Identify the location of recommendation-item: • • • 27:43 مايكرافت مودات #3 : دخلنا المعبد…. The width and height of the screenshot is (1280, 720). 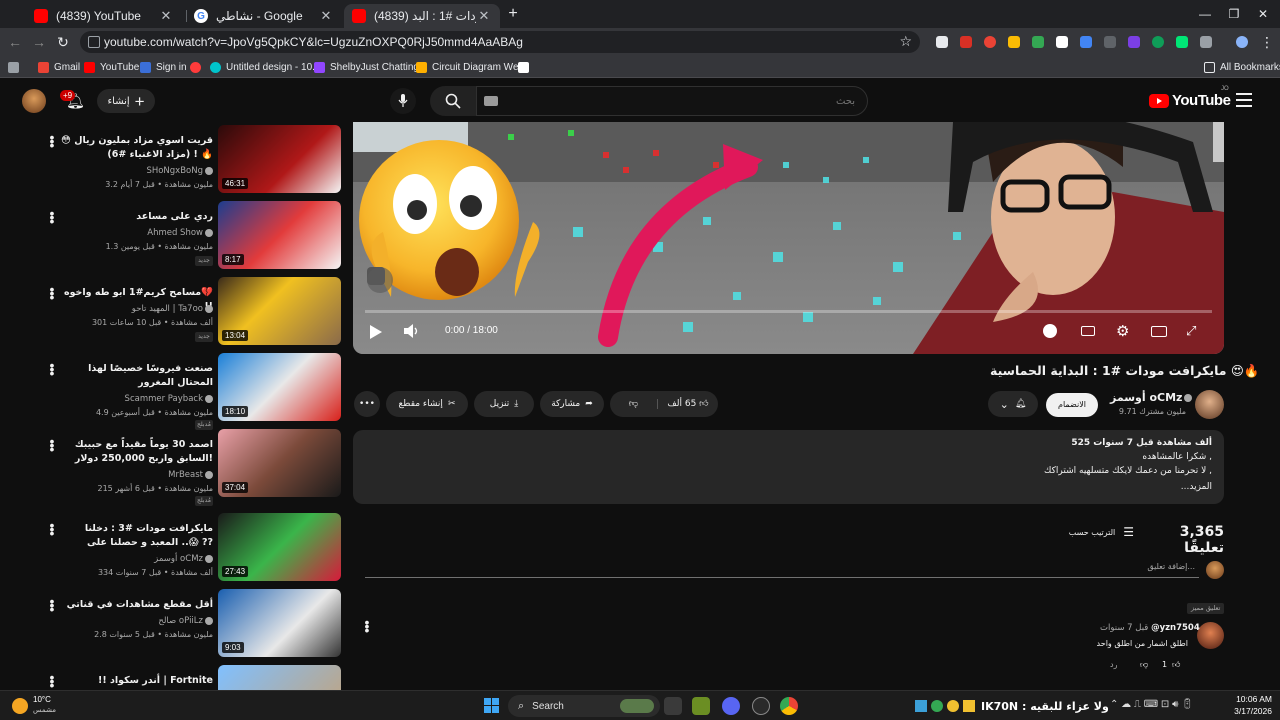
(191, 549).